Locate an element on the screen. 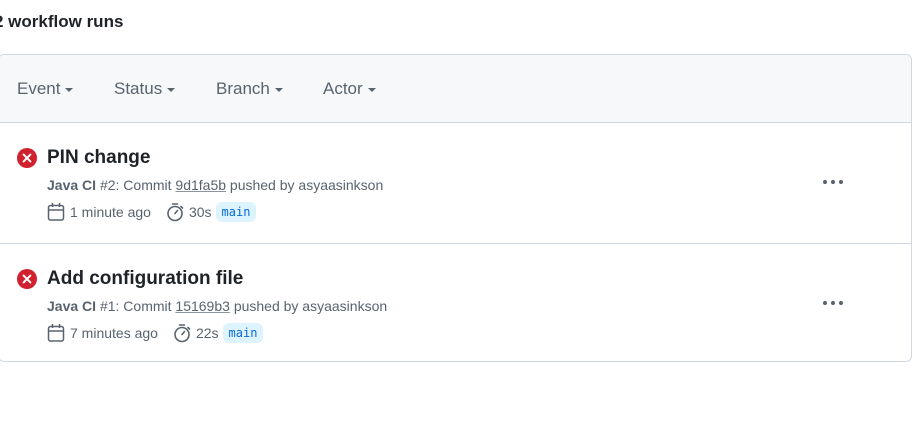 The height and width of the screenshot is (437, 919). filter-status-dropdown: Status is located at coordinates (145, 89).